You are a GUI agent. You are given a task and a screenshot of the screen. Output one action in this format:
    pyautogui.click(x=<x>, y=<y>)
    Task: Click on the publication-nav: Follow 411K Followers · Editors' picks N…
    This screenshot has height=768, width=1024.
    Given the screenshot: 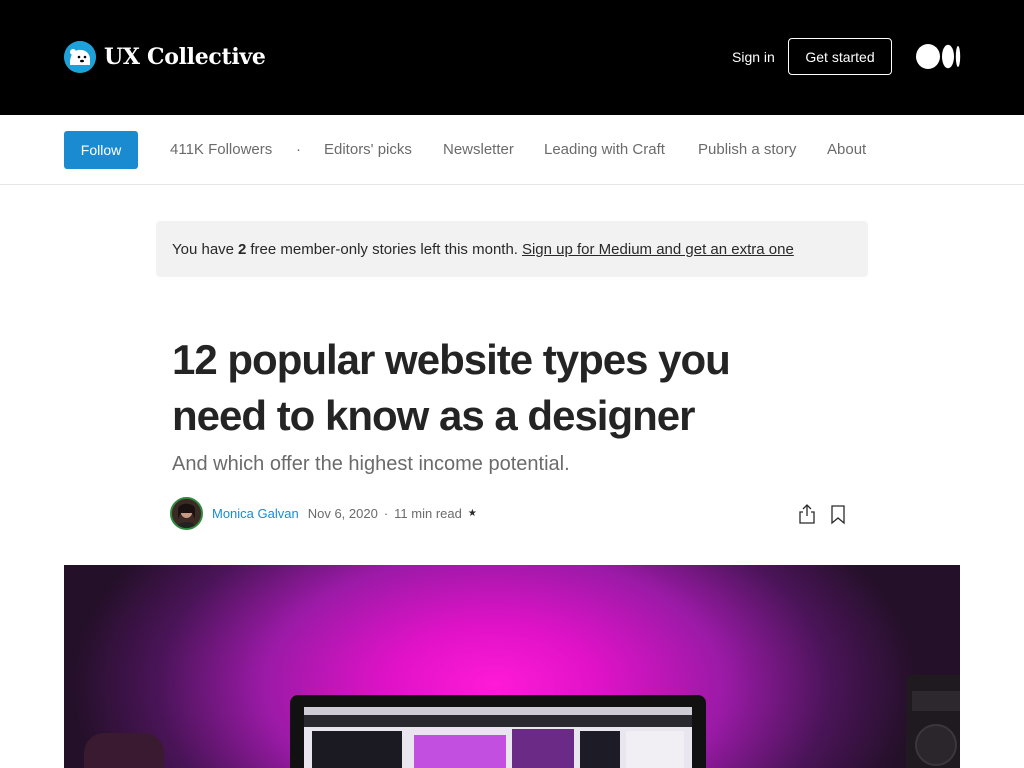 What is the action you would take?
    pyautogui.click(x=512, y=150)
    